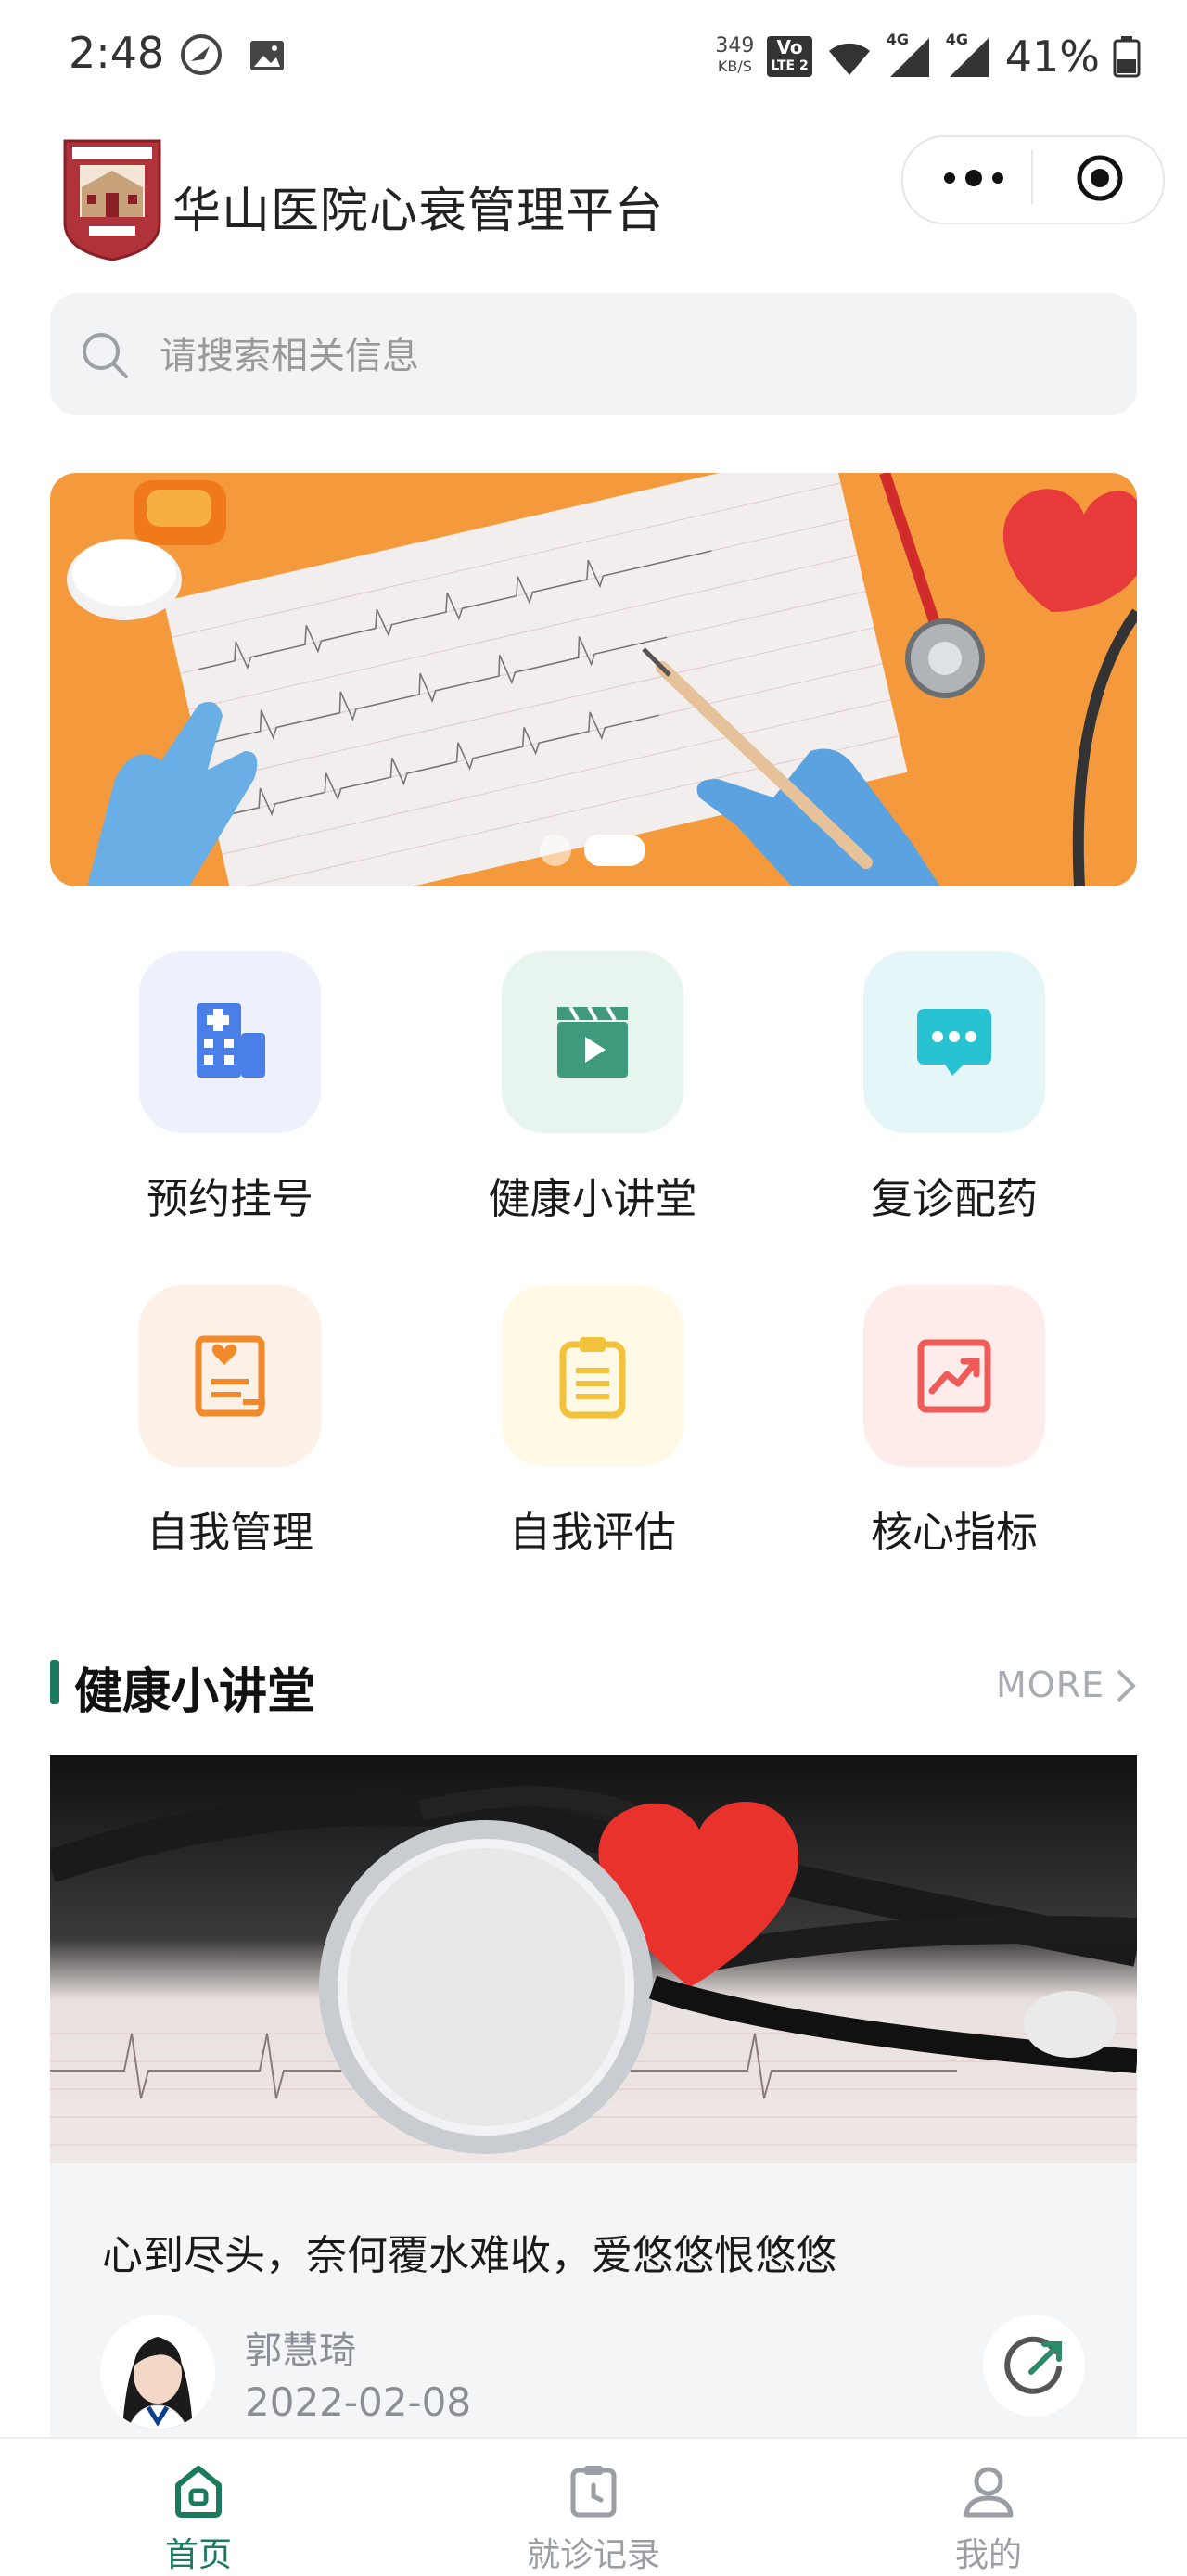  I want to click on video-clapper-icon, so click(592, 1042).